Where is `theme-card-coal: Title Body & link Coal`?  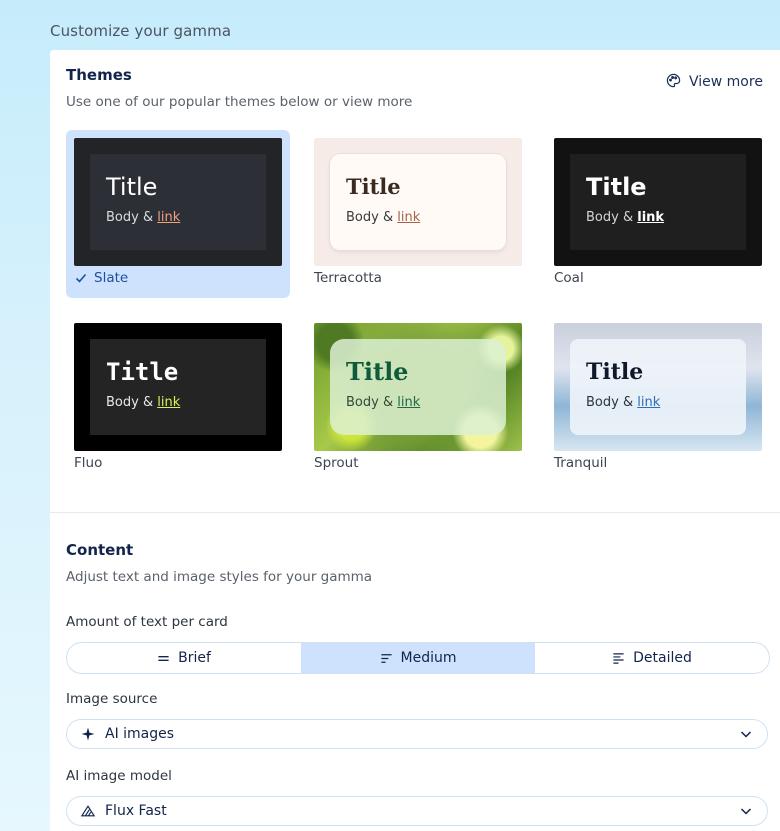
theme-card-coal: Title Body & link Coal is located at coordinates (658, 214).